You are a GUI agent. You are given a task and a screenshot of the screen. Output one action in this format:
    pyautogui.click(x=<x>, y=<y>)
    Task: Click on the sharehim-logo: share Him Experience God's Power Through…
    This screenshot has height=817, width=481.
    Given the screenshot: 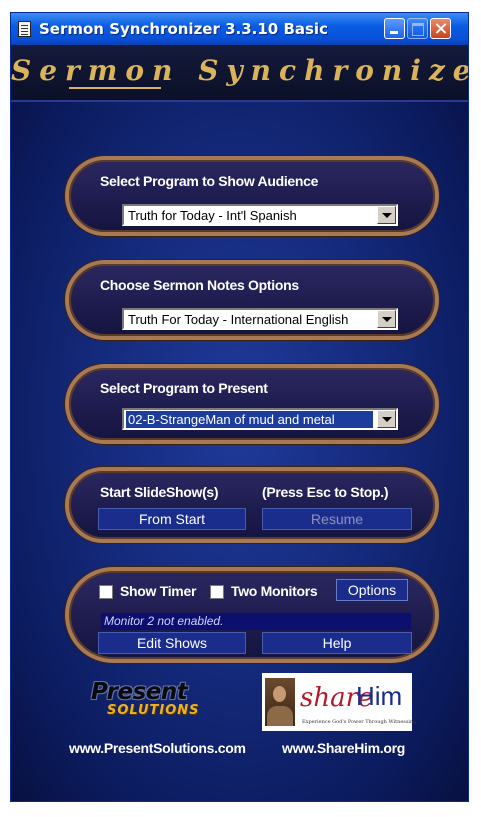 What is the action you would take?
    pyautogui.click(x=339, y=702)
    